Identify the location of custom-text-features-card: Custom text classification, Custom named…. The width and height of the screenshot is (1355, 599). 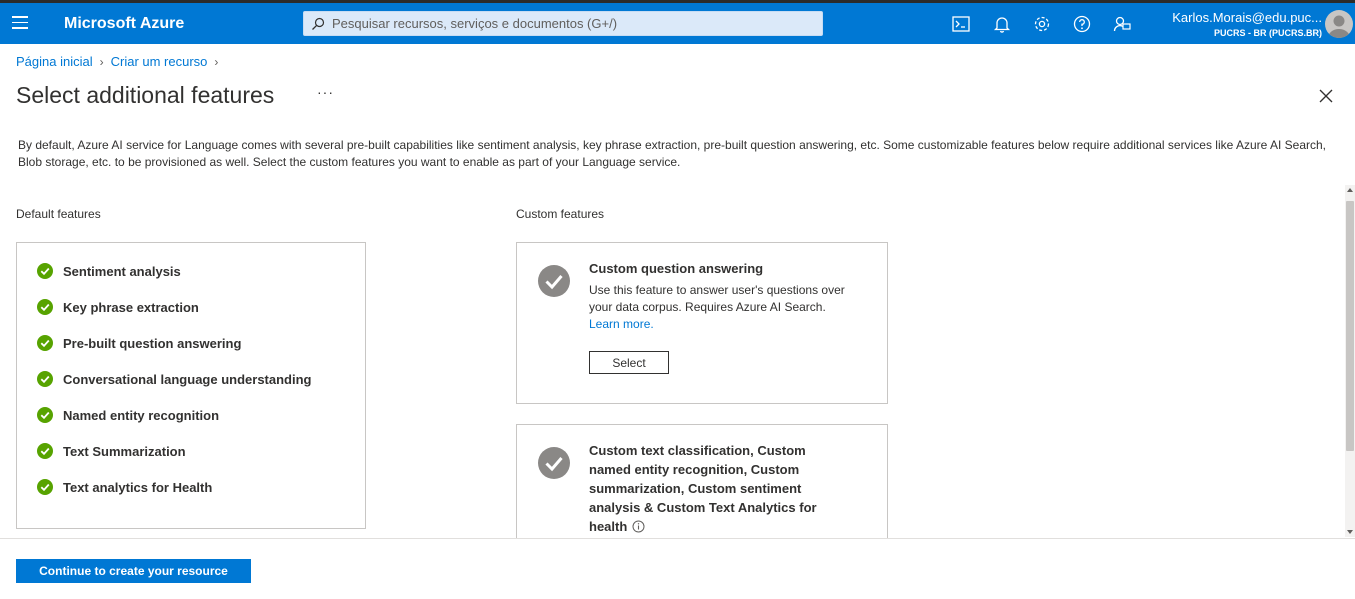
(702, 489).